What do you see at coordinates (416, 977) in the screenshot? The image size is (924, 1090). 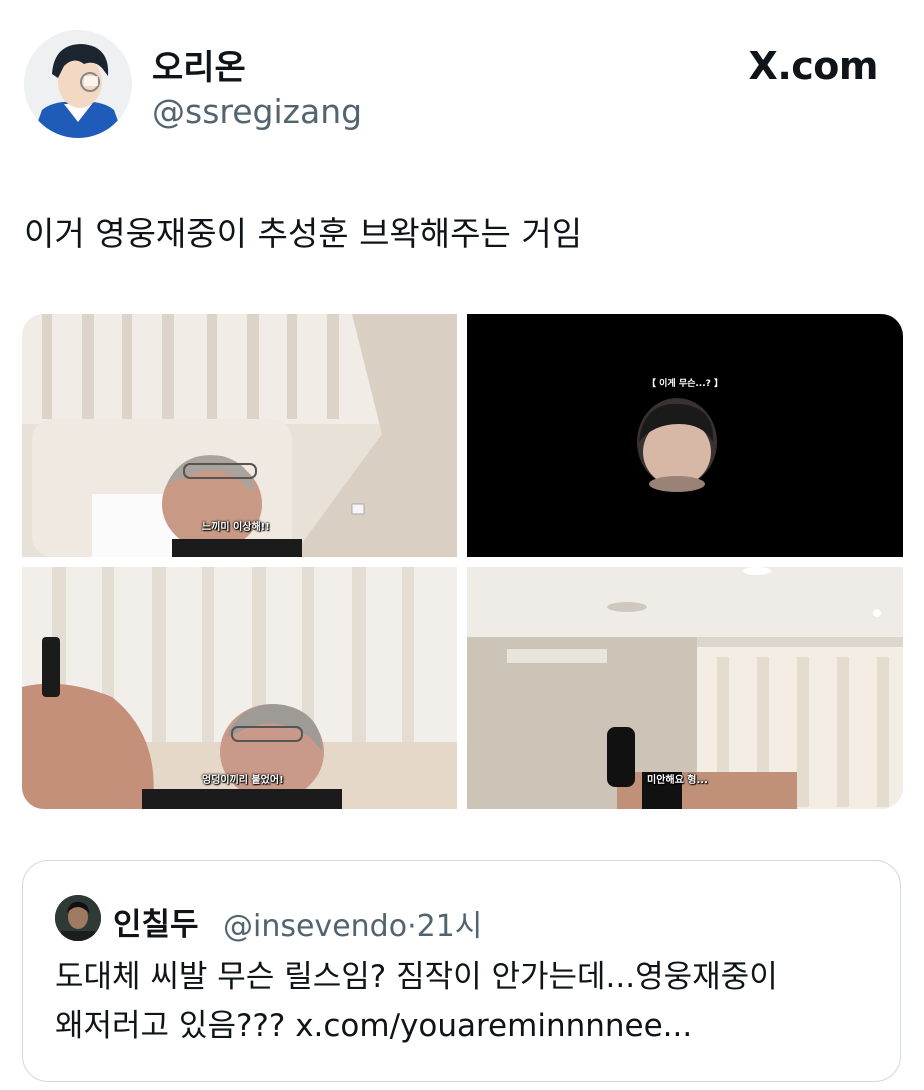 I see `quoted-text-line-1: 도대체 씨발 무슨 릴스임? 짐작이 안가는데...영웅재중이` at bounding box center [416, 977].